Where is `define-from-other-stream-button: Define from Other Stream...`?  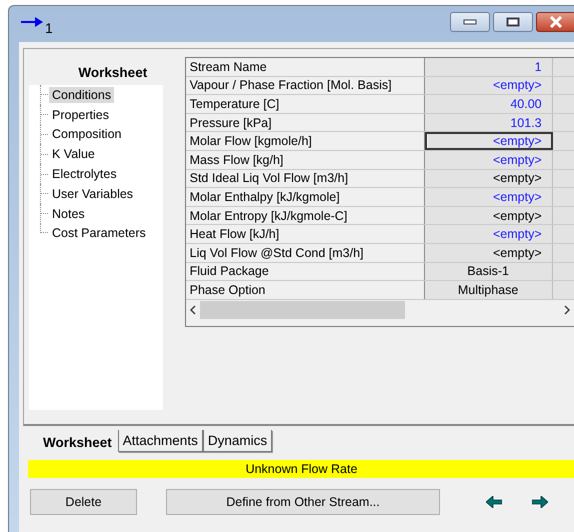
define-from-other-stream-button: Define from Other Stream... is located at coordinates (303, 502).